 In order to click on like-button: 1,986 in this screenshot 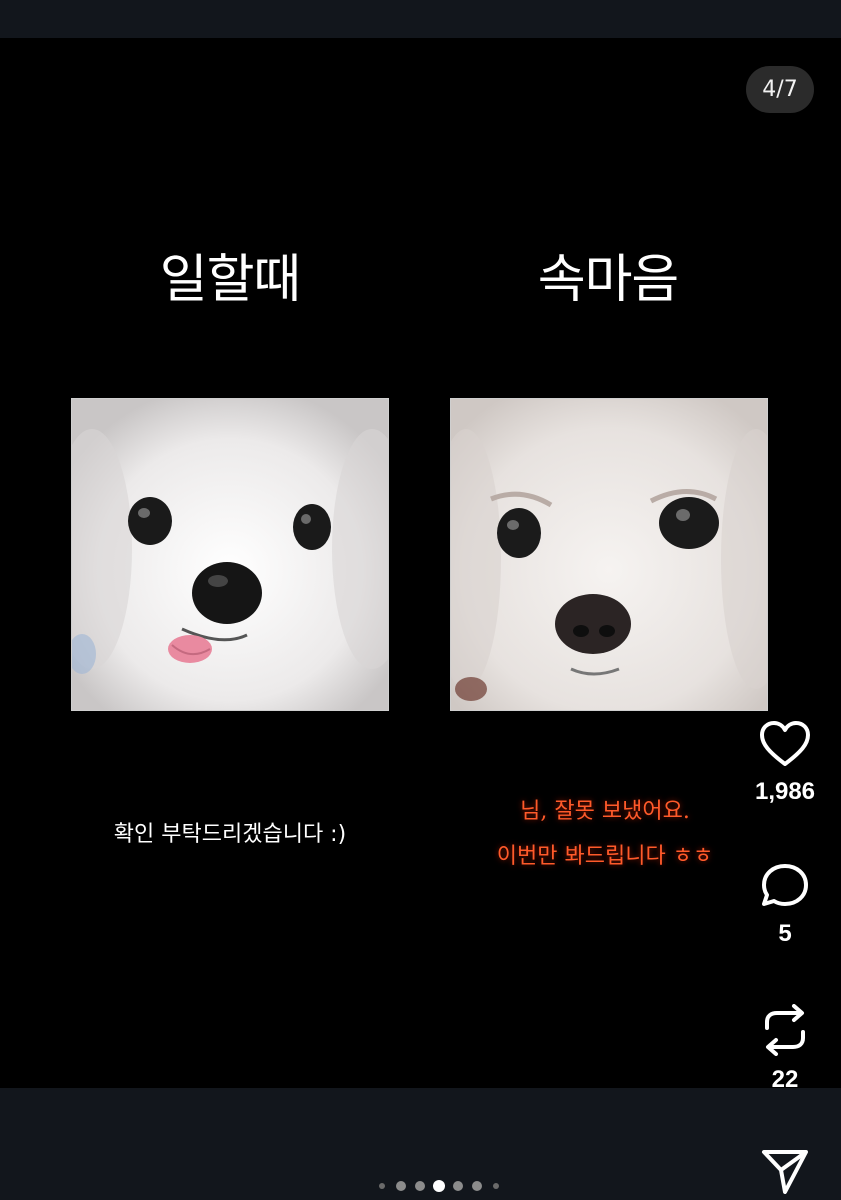, I will do `click(785, 763)`.